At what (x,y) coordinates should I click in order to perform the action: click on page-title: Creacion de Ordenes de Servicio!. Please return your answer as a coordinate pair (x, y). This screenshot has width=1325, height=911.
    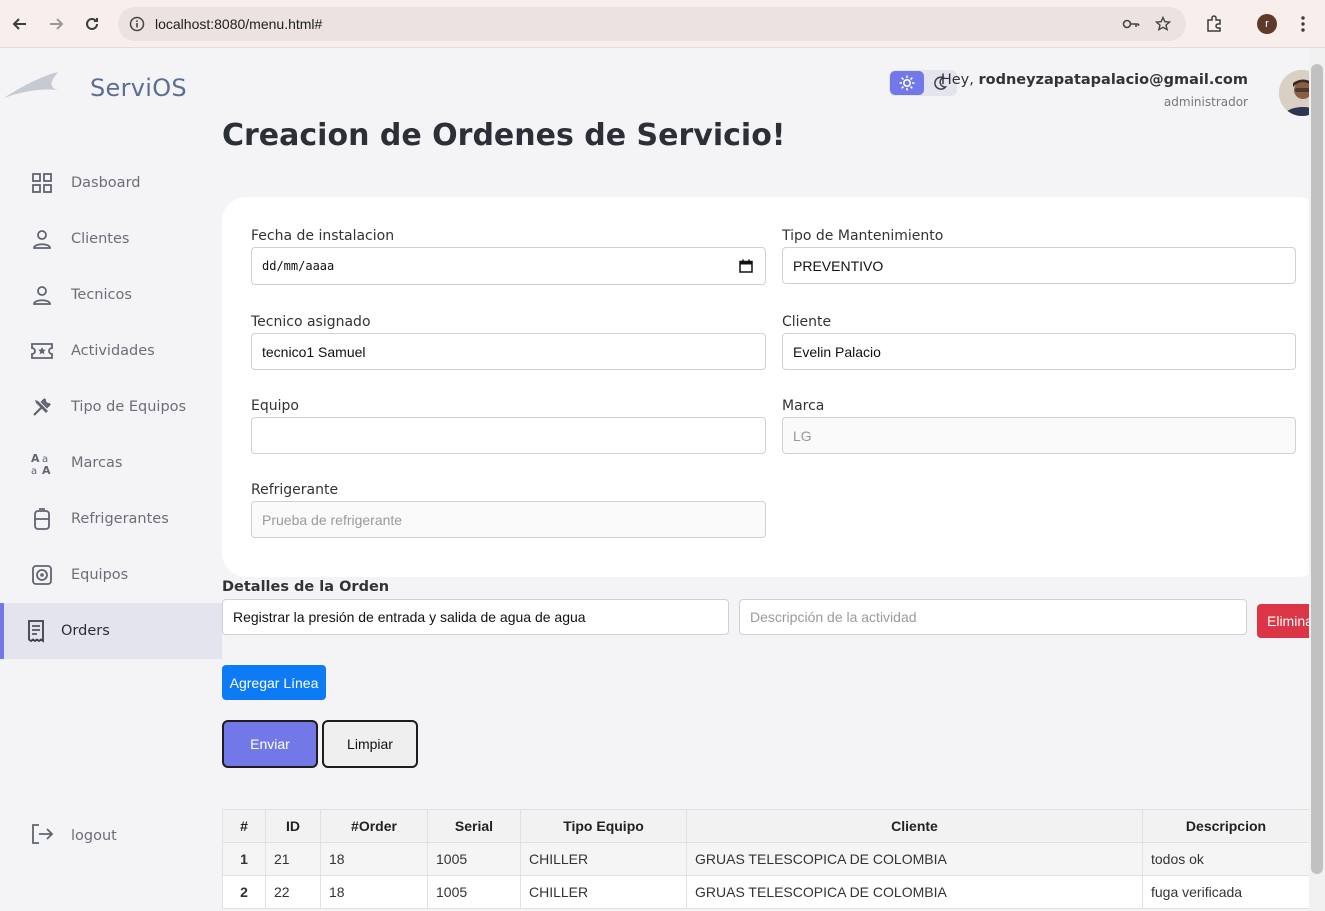
    Looking at the image, I should click on (504, 135).